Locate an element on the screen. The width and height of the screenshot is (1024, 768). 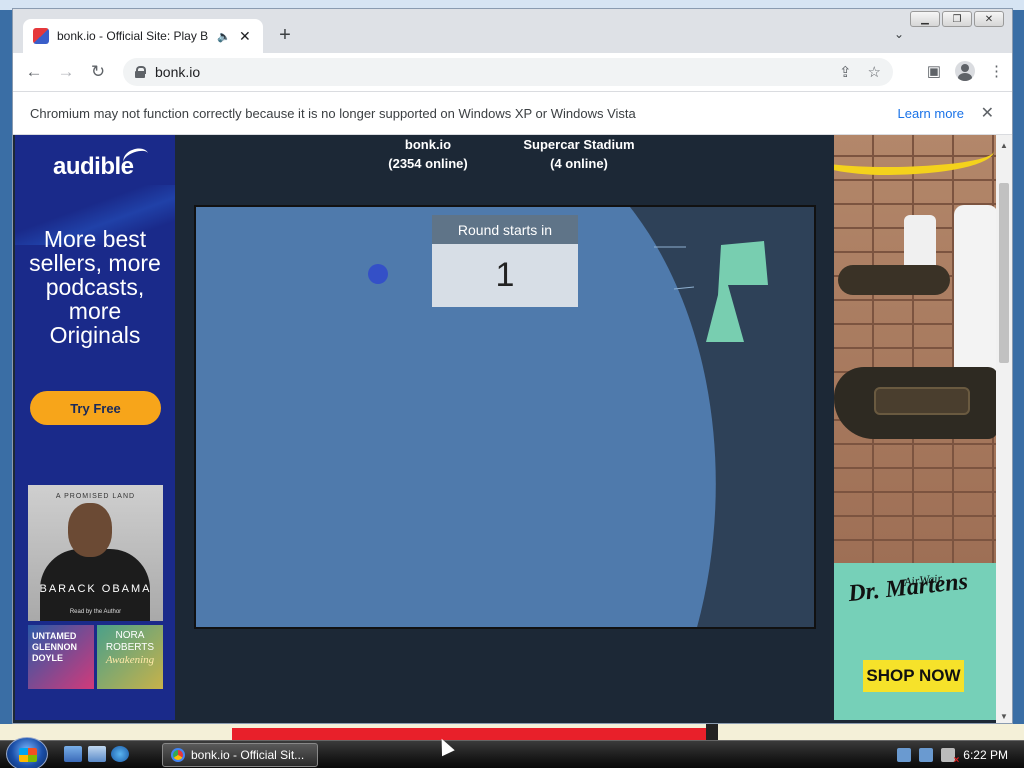
scroll-down-icon: ▼ is located at coordinates (1004, 716).